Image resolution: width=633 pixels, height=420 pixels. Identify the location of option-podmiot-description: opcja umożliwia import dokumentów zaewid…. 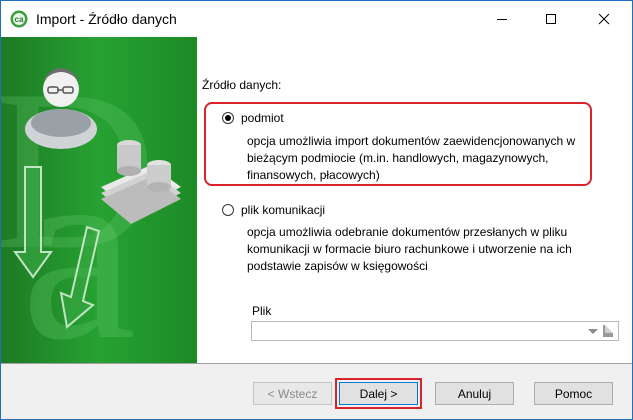
(411, 158).